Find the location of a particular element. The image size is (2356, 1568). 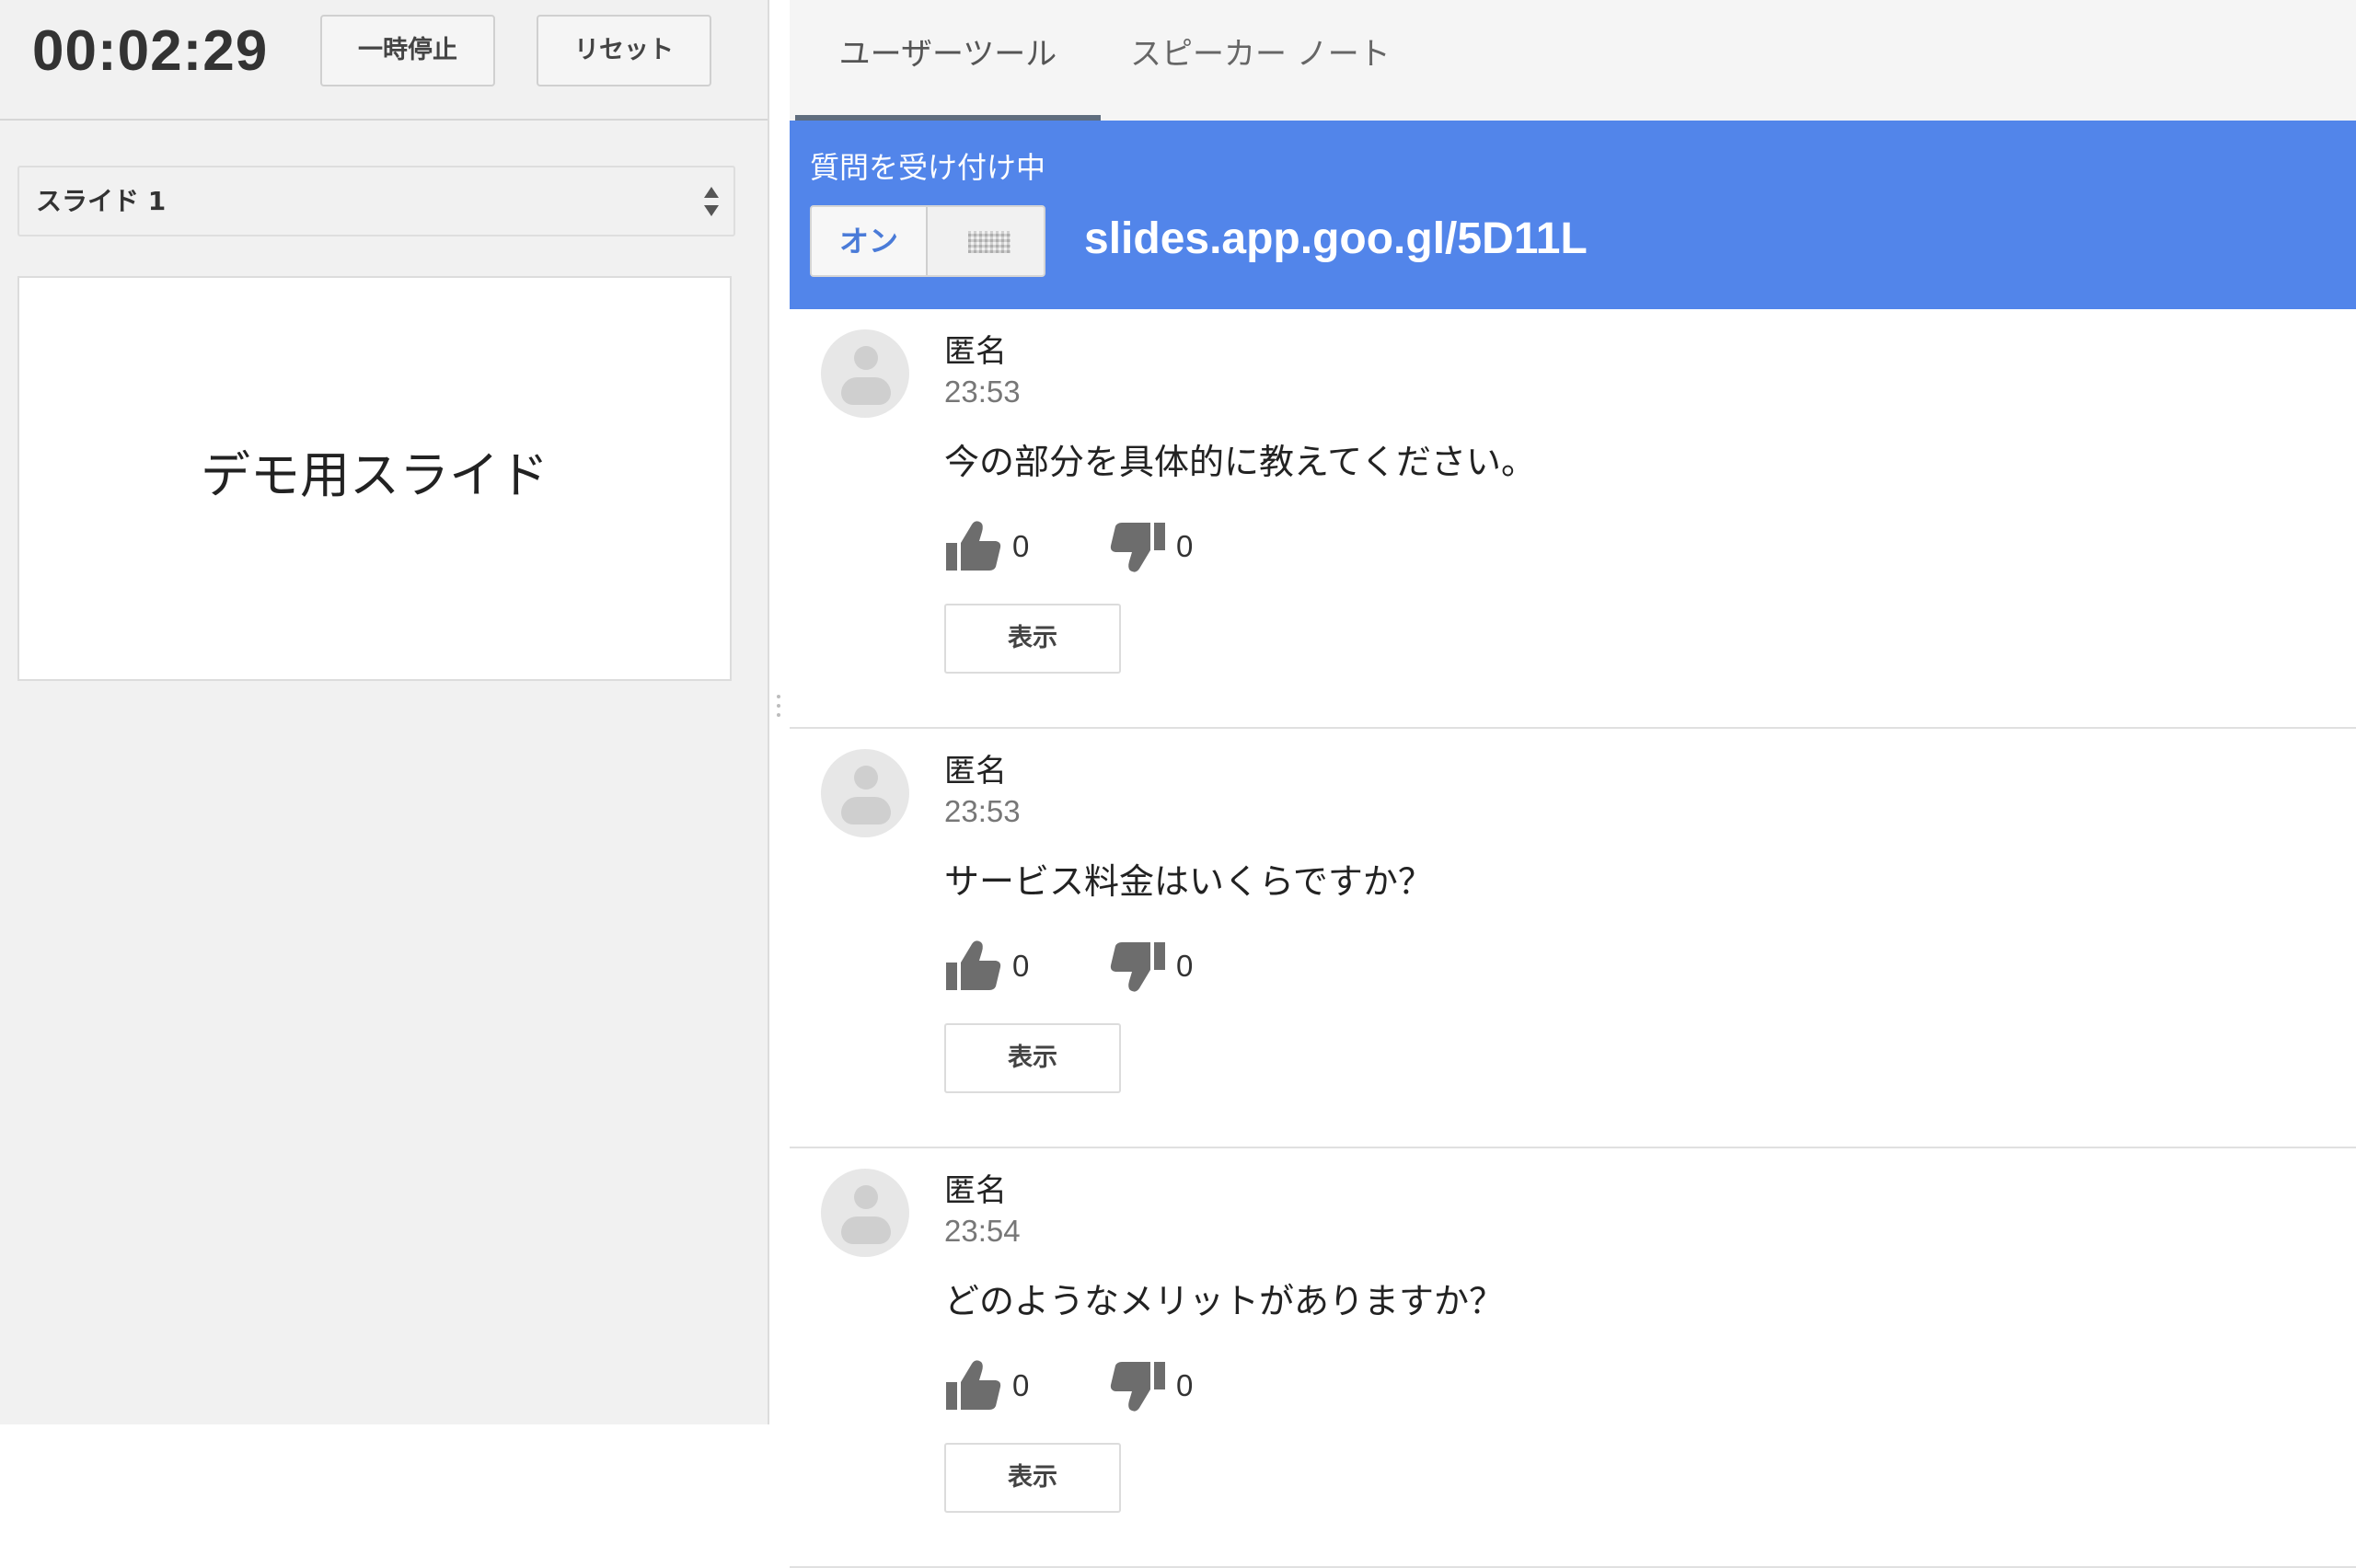

qa-status: 質問を受け付け中 is located at coordinates (928, 167).